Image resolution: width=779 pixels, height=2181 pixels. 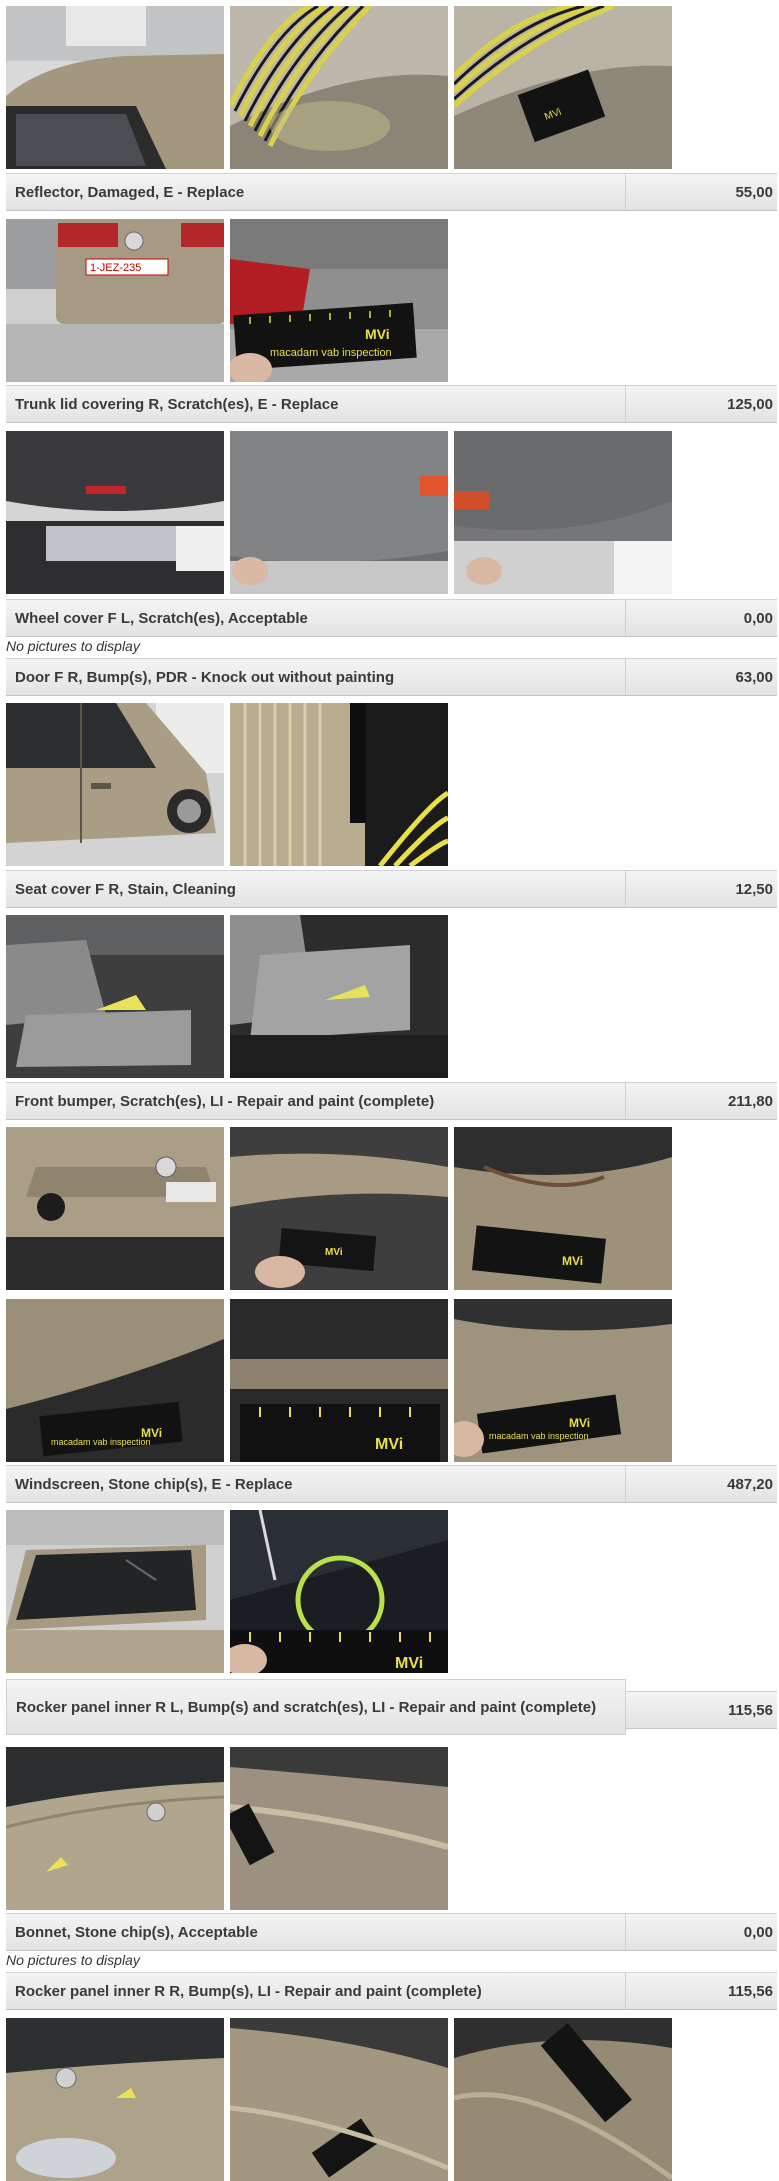 What do you see at coordinates (750, 1484) in the screenshot?
I see `damage-amount: 487,20` at bounding box center [750, 1484].